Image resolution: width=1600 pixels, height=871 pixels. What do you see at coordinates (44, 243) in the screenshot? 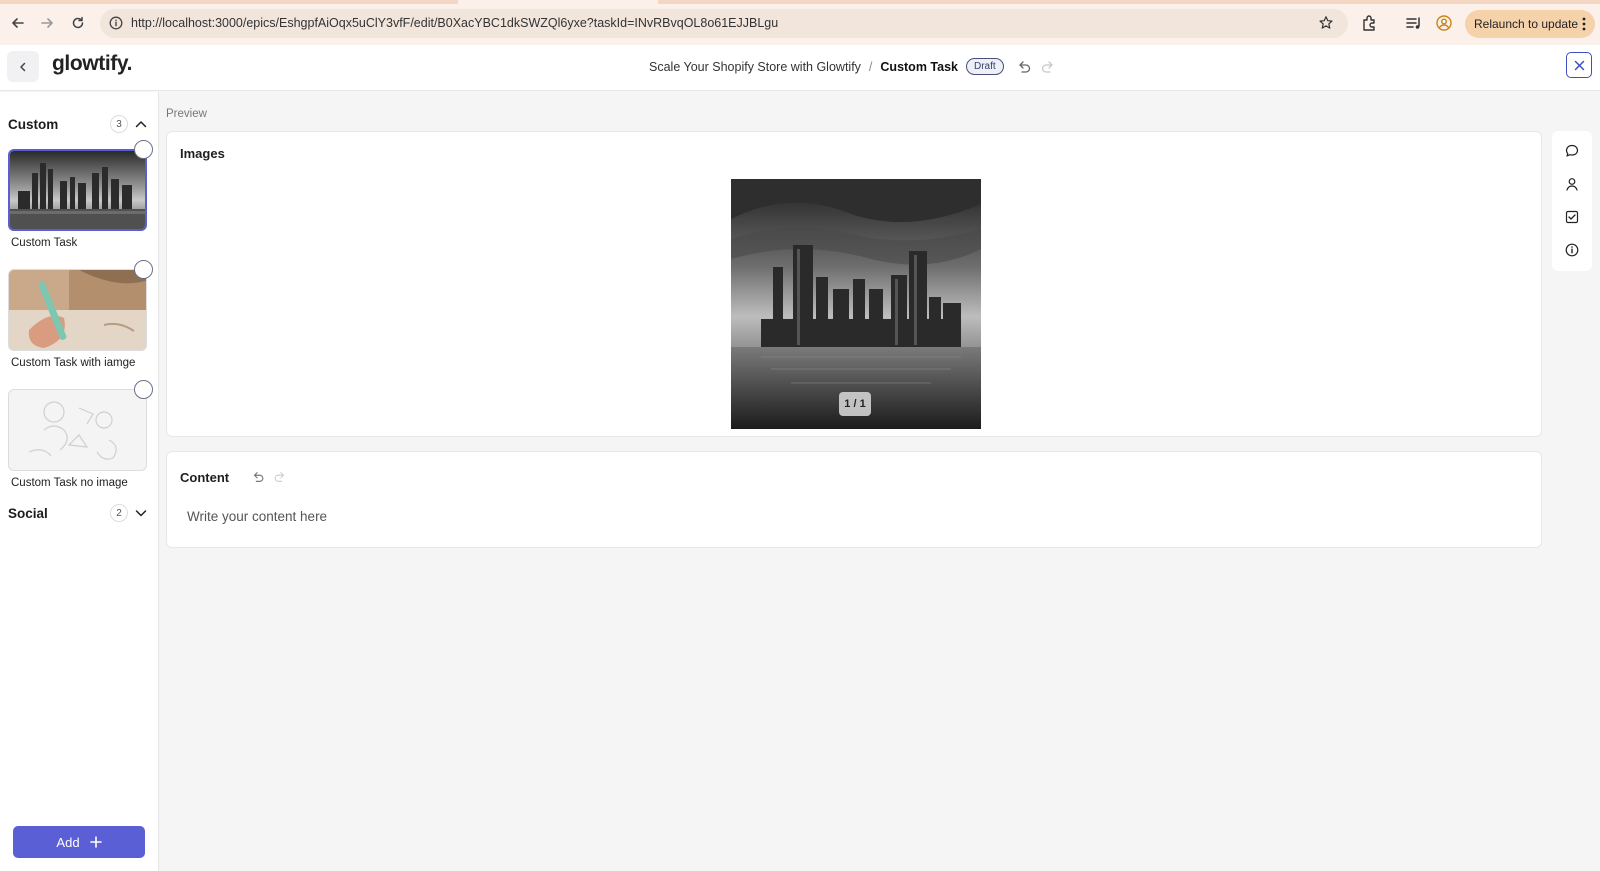
I see `task-label: Custom Task` at bounding box center [44, 243].